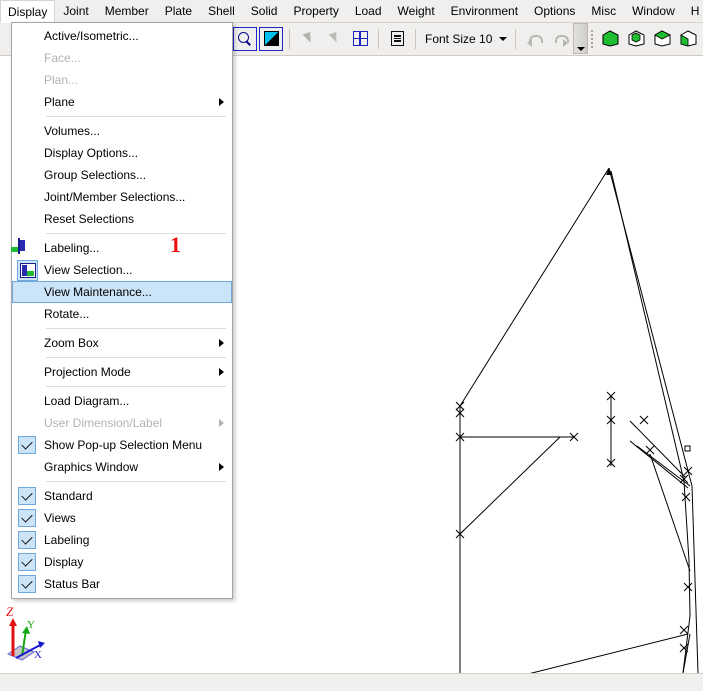 The image size is (703, 691). Describe the element at coordinates (416, 11) in the screenshot. I see `menubar-item-weight: Weight` at that location.